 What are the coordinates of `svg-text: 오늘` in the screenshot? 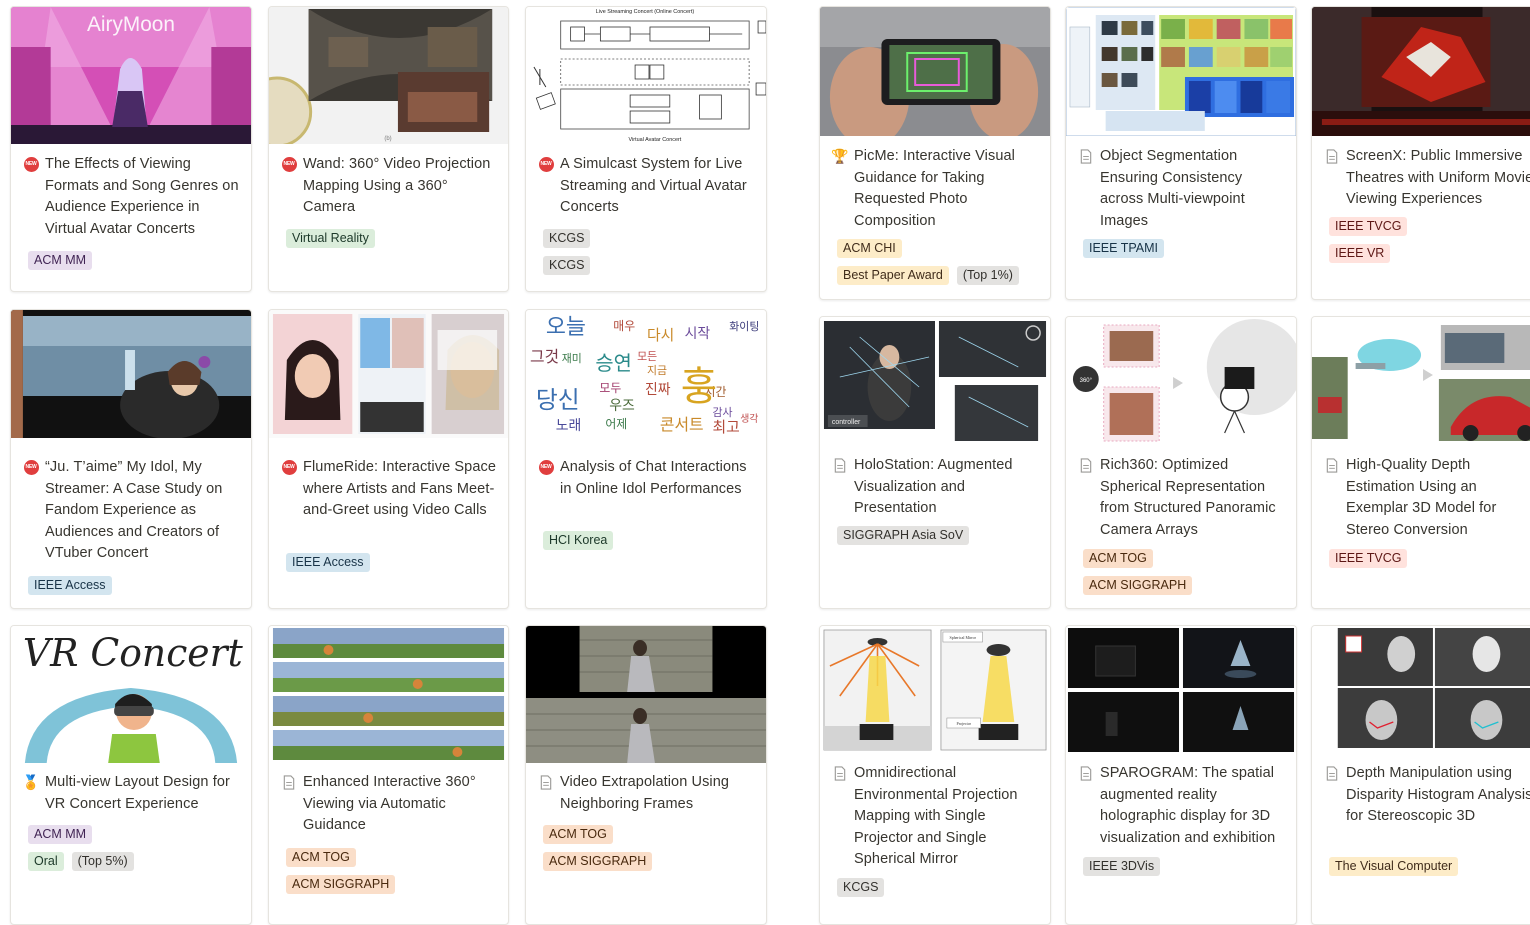 It's located at (566, 327).